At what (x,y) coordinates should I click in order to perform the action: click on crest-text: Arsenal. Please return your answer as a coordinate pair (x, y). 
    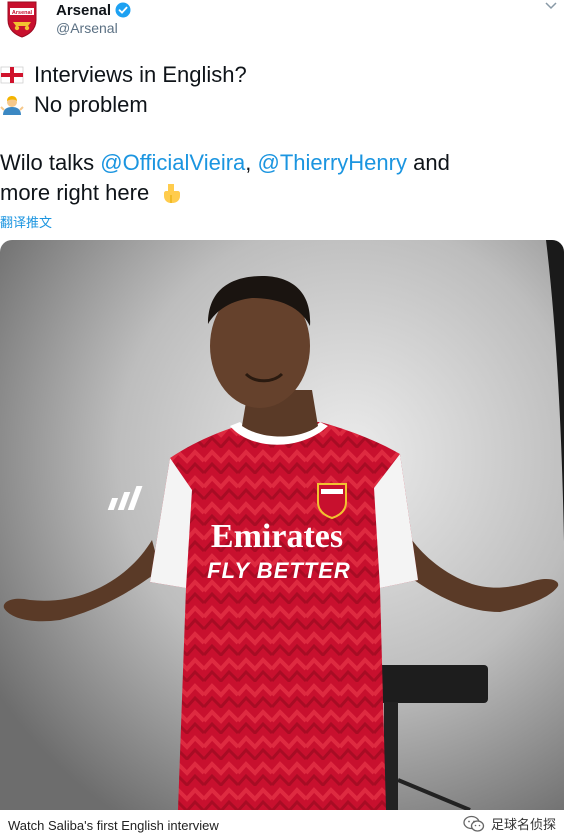
    Looking at the image, I should click on (22, 13).